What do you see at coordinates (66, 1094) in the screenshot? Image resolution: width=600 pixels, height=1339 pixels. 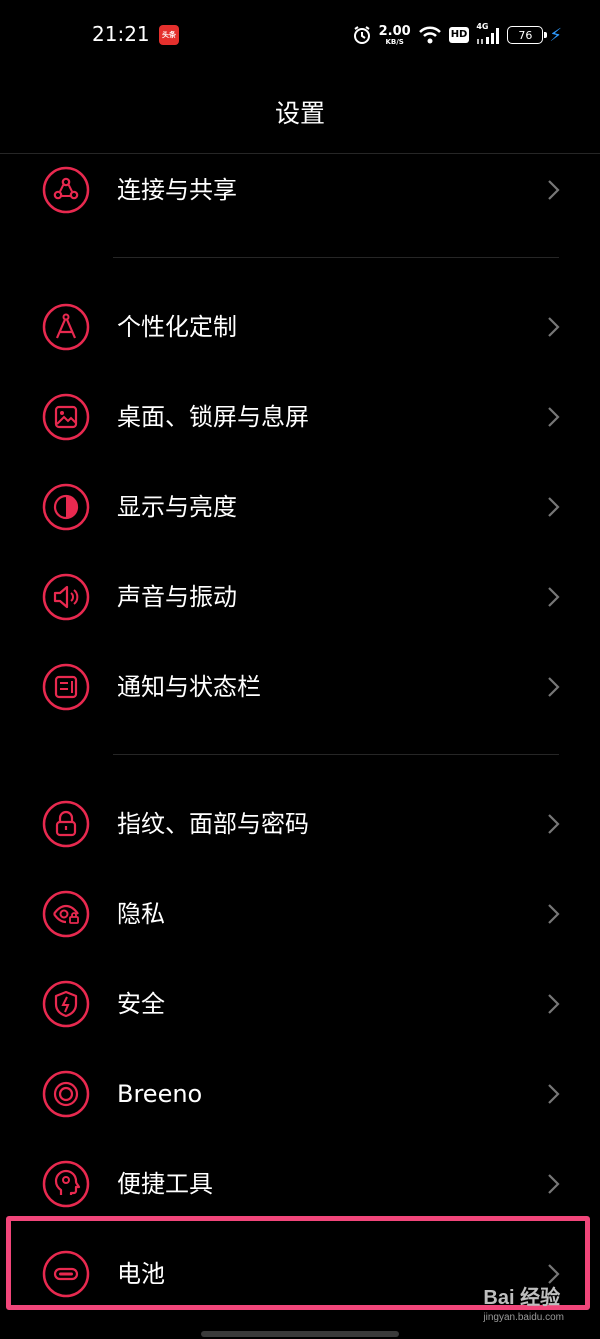 I see `breeno-icon` at bounding box center [66, 1094].